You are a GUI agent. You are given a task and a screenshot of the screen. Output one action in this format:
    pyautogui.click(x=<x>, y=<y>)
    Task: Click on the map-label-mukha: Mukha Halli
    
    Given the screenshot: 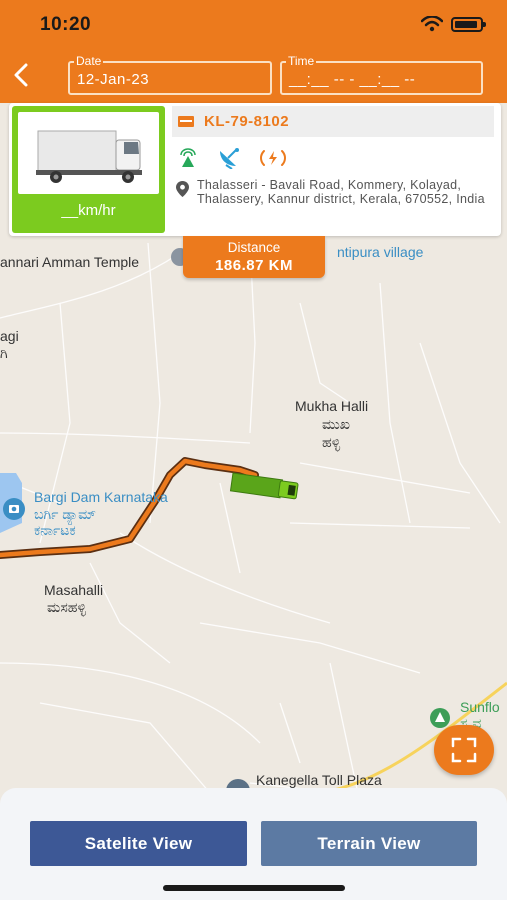 What is the action you would take?
    pyautogui.click(x=332, y=406)
    